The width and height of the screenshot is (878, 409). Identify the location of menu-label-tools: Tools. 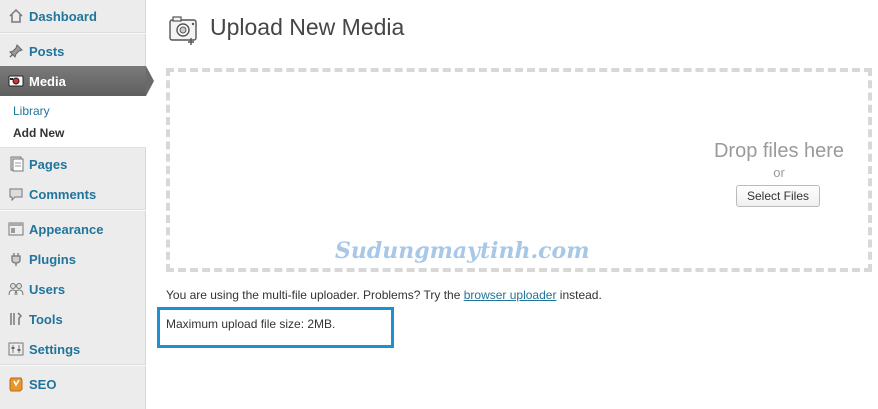
(46, 319).